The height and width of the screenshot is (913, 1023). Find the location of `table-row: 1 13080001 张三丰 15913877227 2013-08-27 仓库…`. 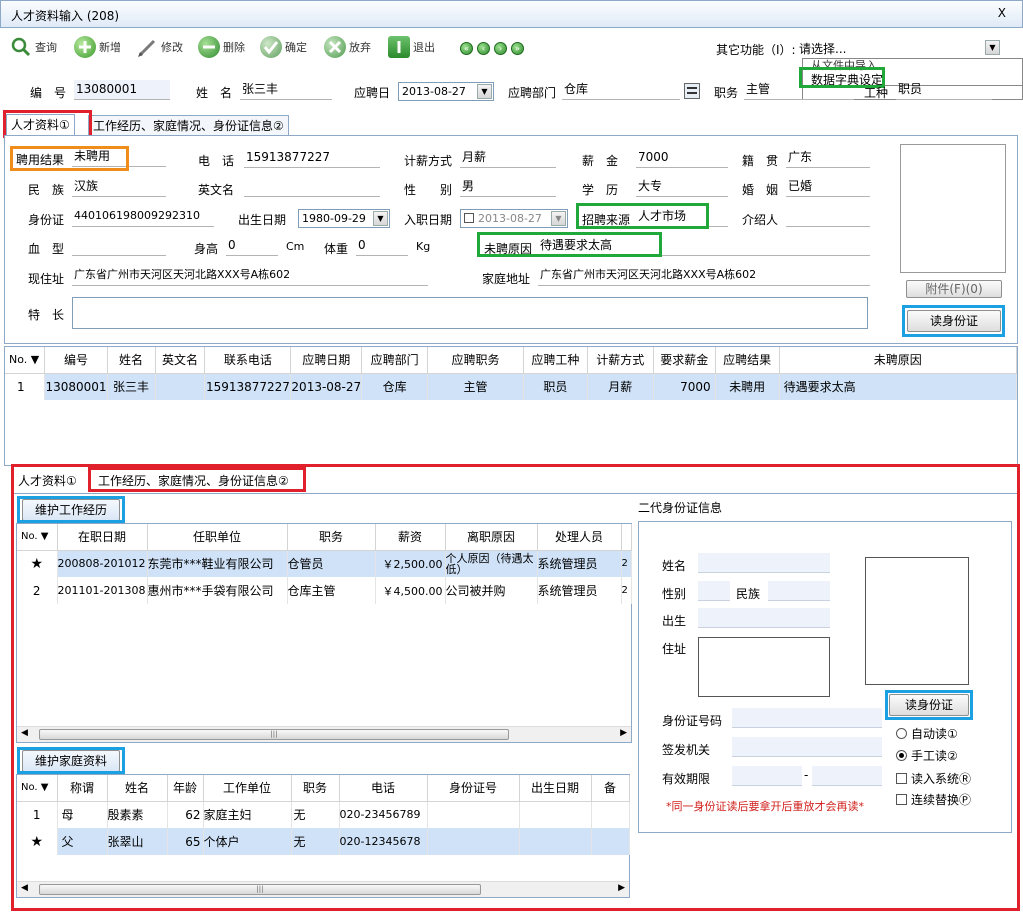

table-row: 1 13080001 张三丰 15913877227 2013-08-27 仓库… is located at coordinates (511, 386).